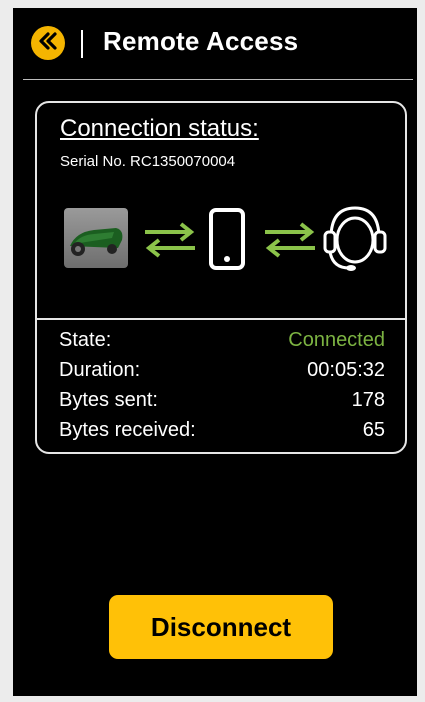 This screenshot has width=425, height=702. What do you see at coordinates (373, 430) in the screenshot?
I see `bytes-received-value: 65` at bounding box center [373, 430].